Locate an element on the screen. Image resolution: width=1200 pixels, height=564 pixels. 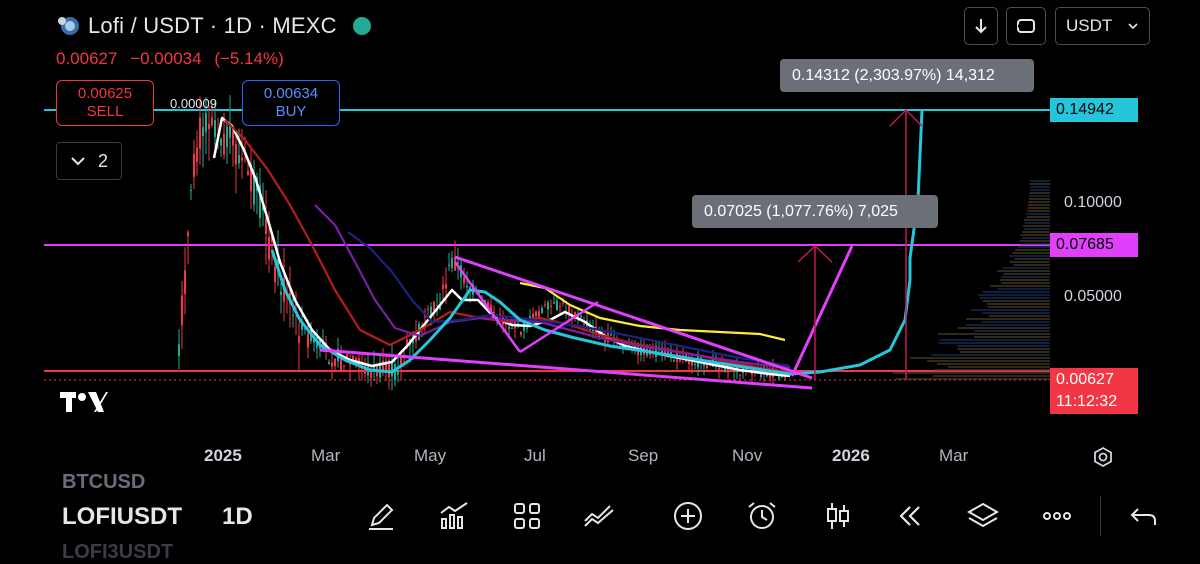
tradingview-logo-icon is located at coordinates (84, 402).